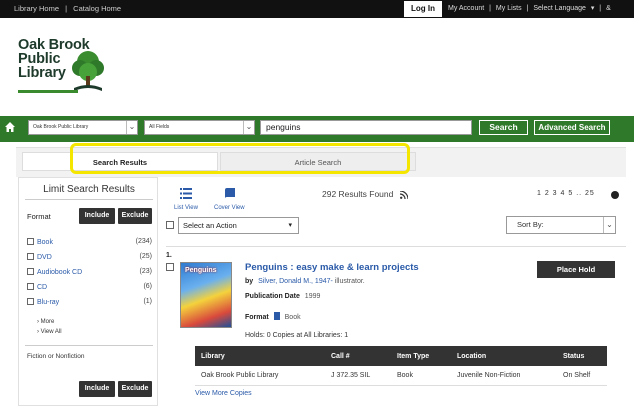 The width and height of the screenshot is (634, 406). I want to click on record-number: 1., so click(169, 255).